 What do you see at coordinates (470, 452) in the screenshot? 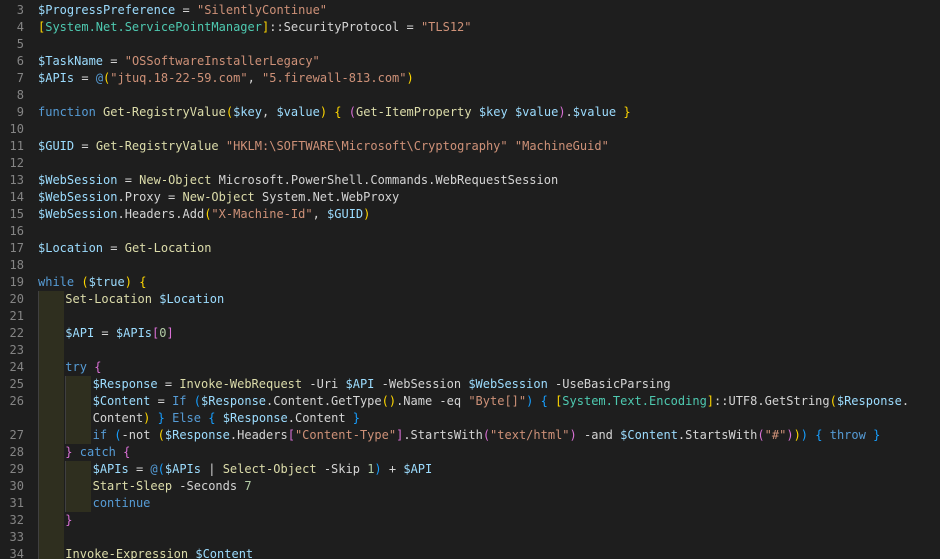
I see `code-line: 28} catch {` at bounding box center [470, 452].